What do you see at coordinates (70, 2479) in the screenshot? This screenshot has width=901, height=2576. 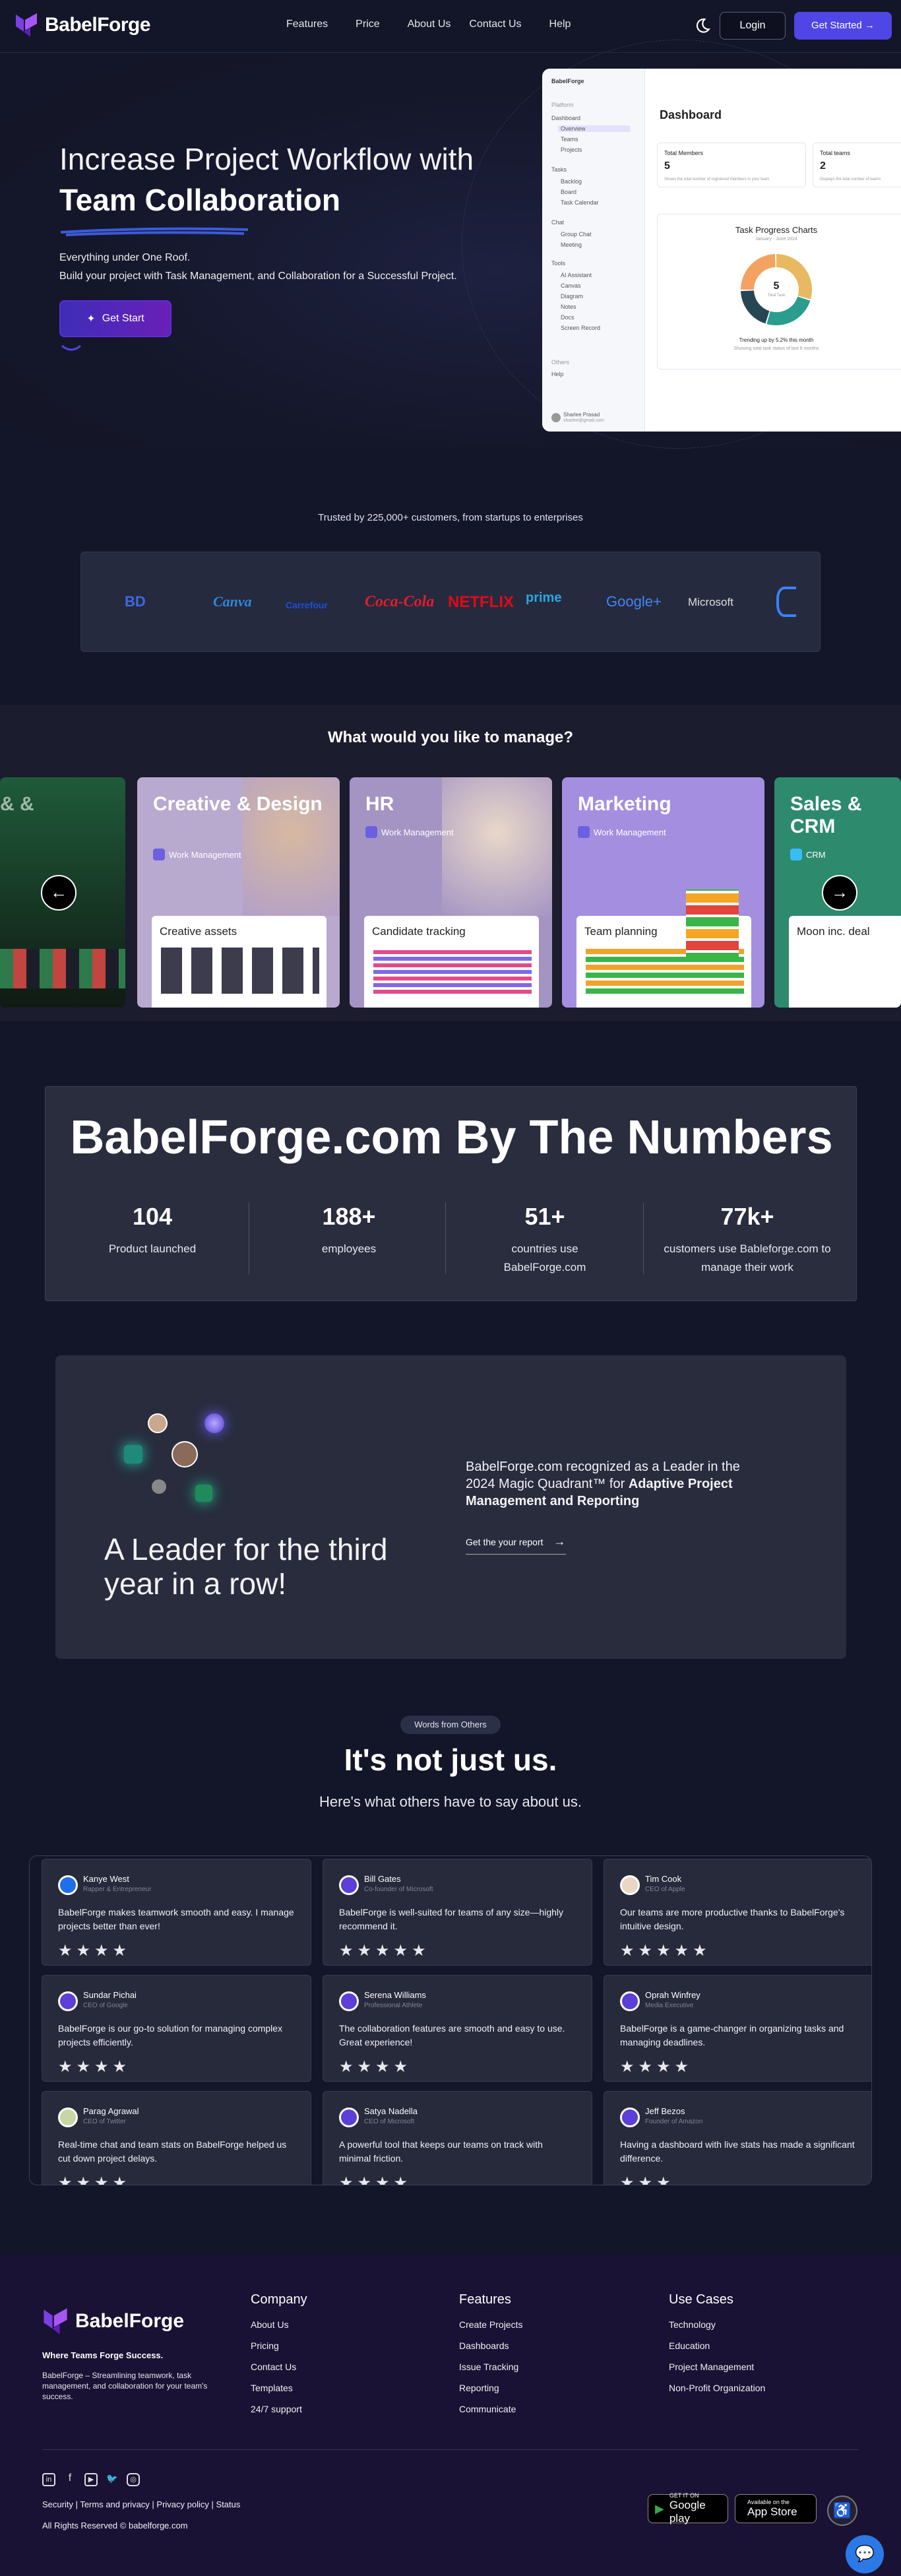 I see `facebook-icon: f` at bounding box center [70, 2479].